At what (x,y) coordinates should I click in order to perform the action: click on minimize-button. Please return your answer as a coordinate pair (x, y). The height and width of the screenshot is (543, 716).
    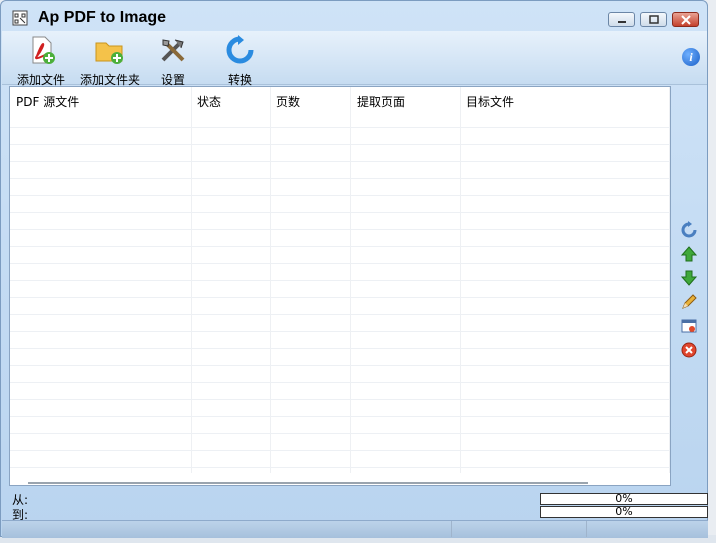
    Looking at the image, I should click on (621, 19).